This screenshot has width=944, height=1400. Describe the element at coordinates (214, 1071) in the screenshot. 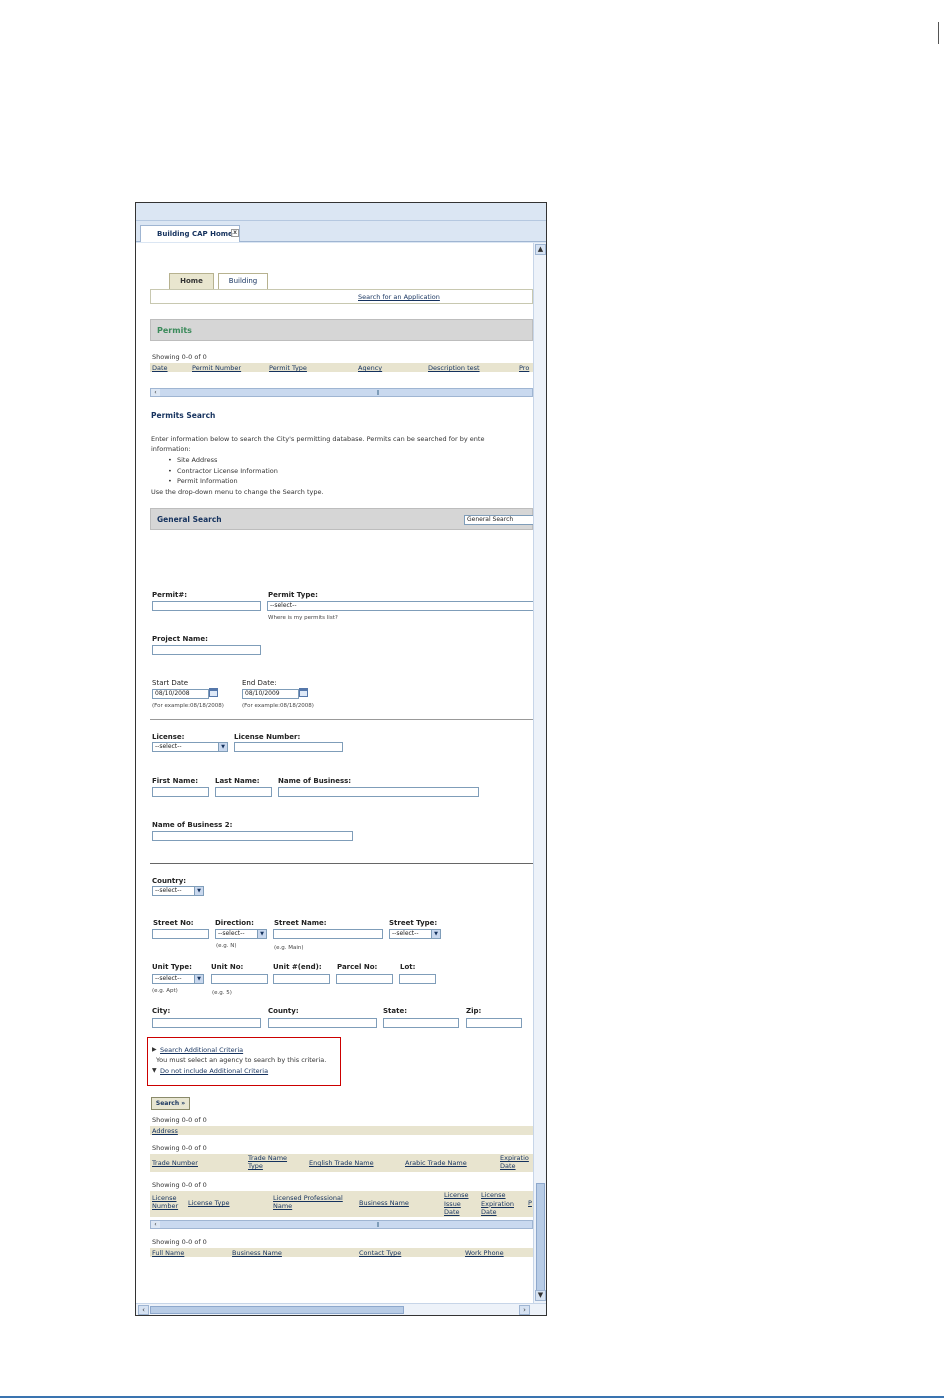

I see `exclude-additional-link: Do not include Additional Criteria` at that location.